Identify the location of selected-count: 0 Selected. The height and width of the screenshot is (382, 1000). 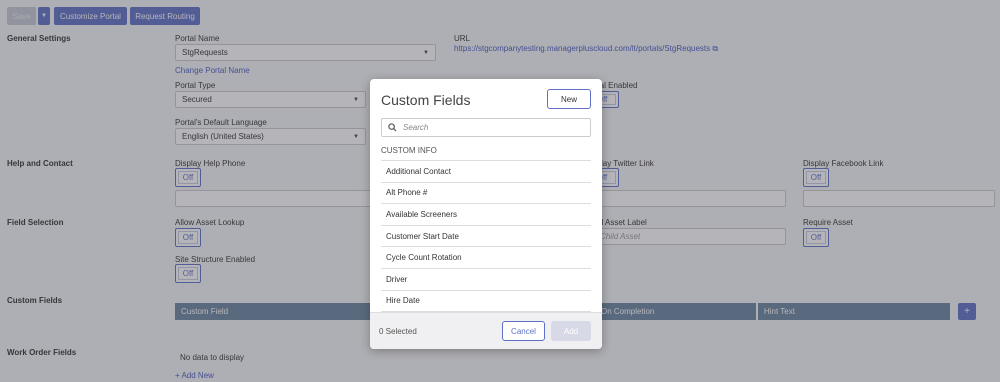
(398, 331).